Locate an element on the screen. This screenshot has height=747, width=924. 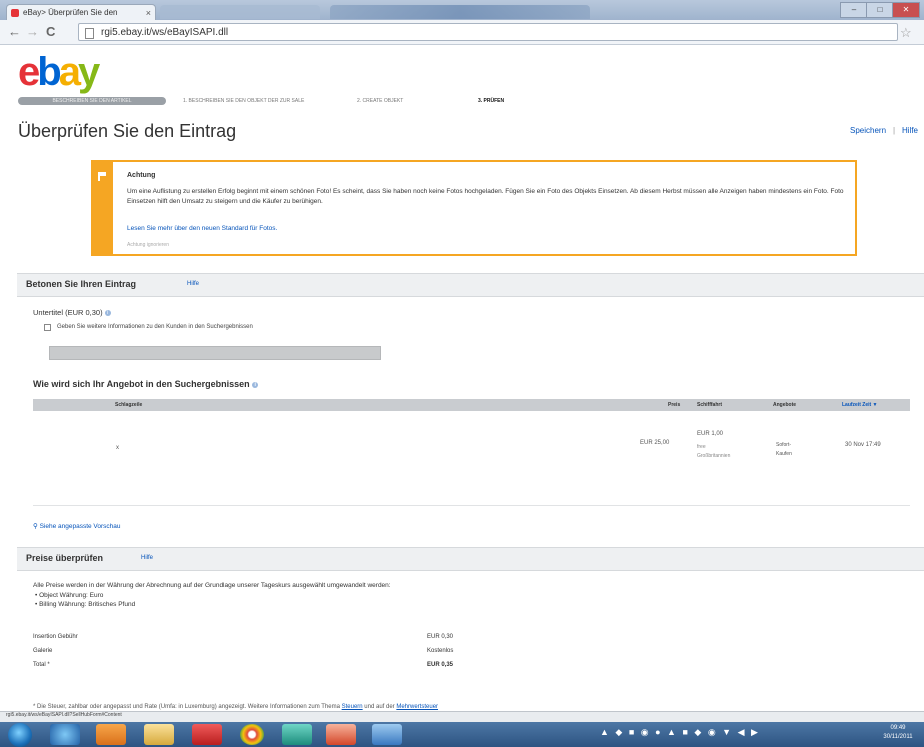
result-shipping: EUR 1,00 is located at coordinates (710, 434).